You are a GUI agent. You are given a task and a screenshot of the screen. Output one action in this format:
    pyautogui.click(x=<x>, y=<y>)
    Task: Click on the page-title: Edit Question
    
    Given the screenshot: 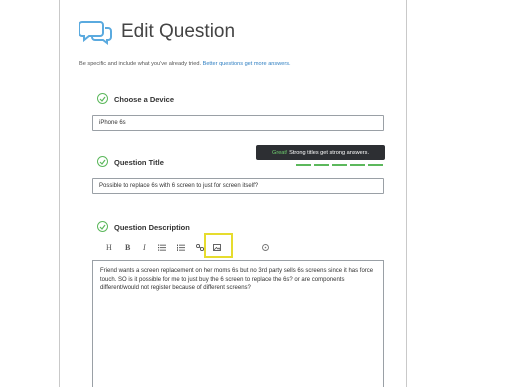 What is the action you would take?
    pyautogui.click(x=178, y=31)
    